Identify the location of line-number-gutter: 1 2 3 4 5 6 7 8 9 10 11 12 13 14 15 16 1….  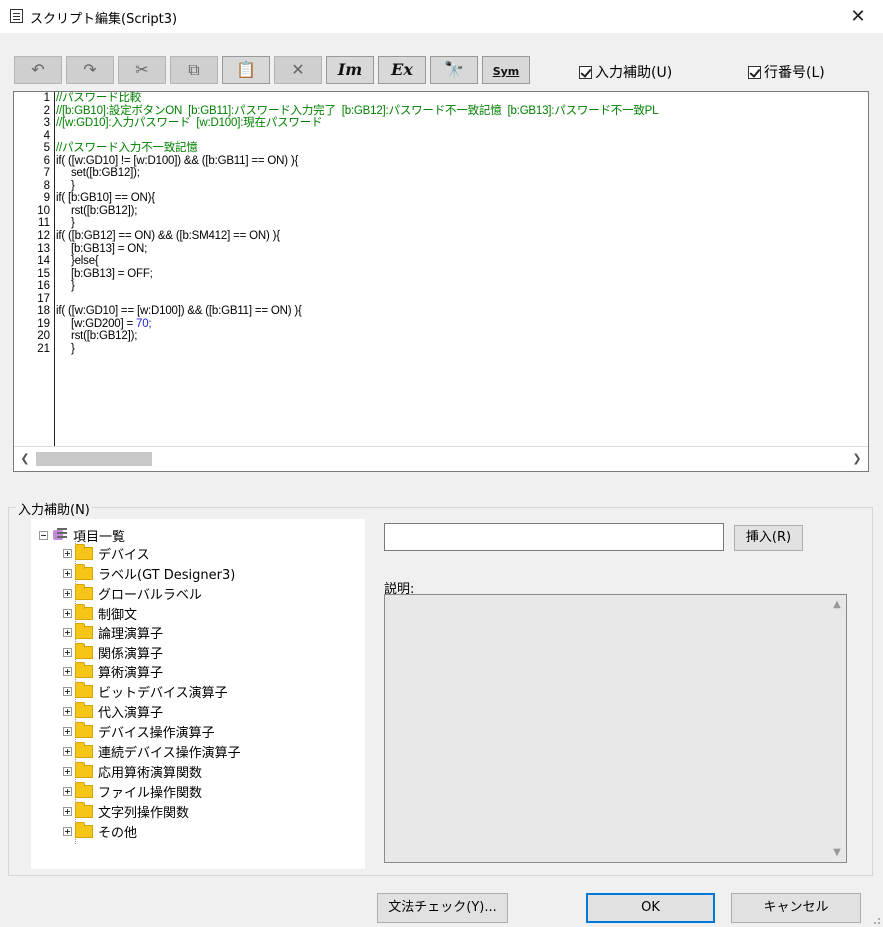
(34, 269).